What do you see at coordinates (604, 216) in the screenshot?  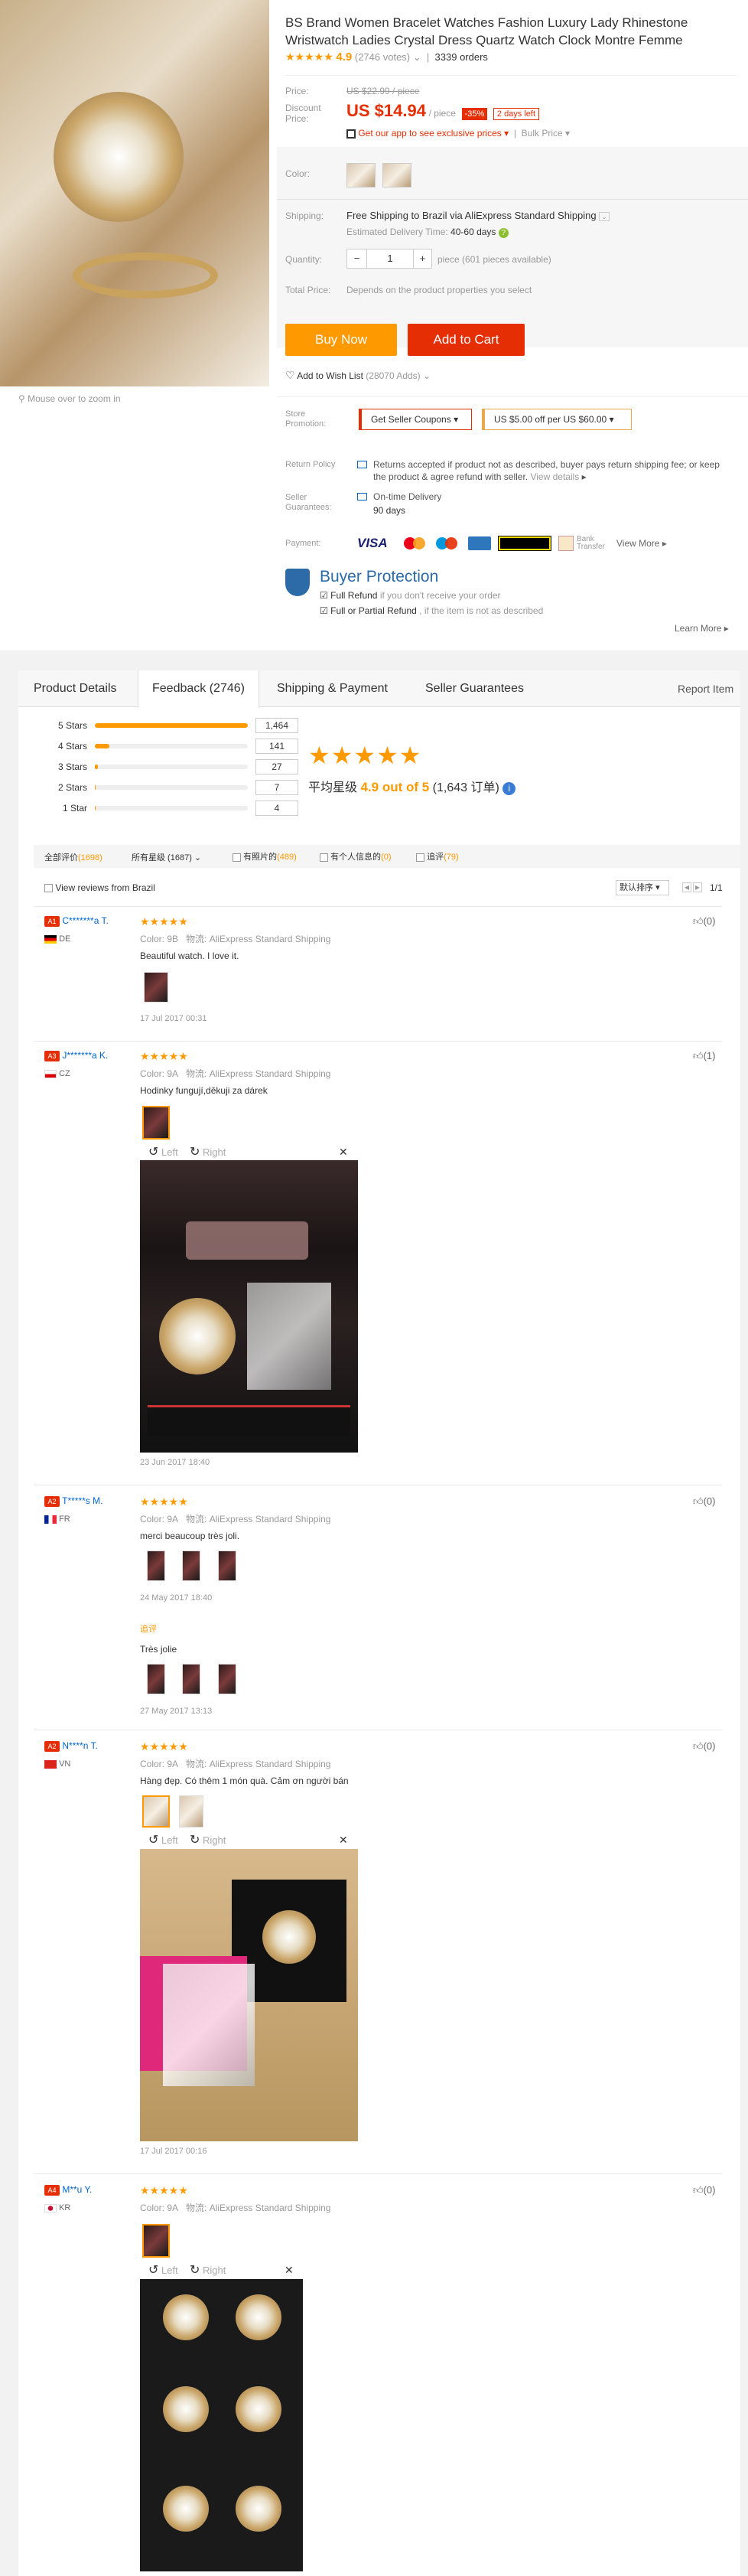 I see `chevron-down-icon: ⌄` at bounding box center [604, 216].